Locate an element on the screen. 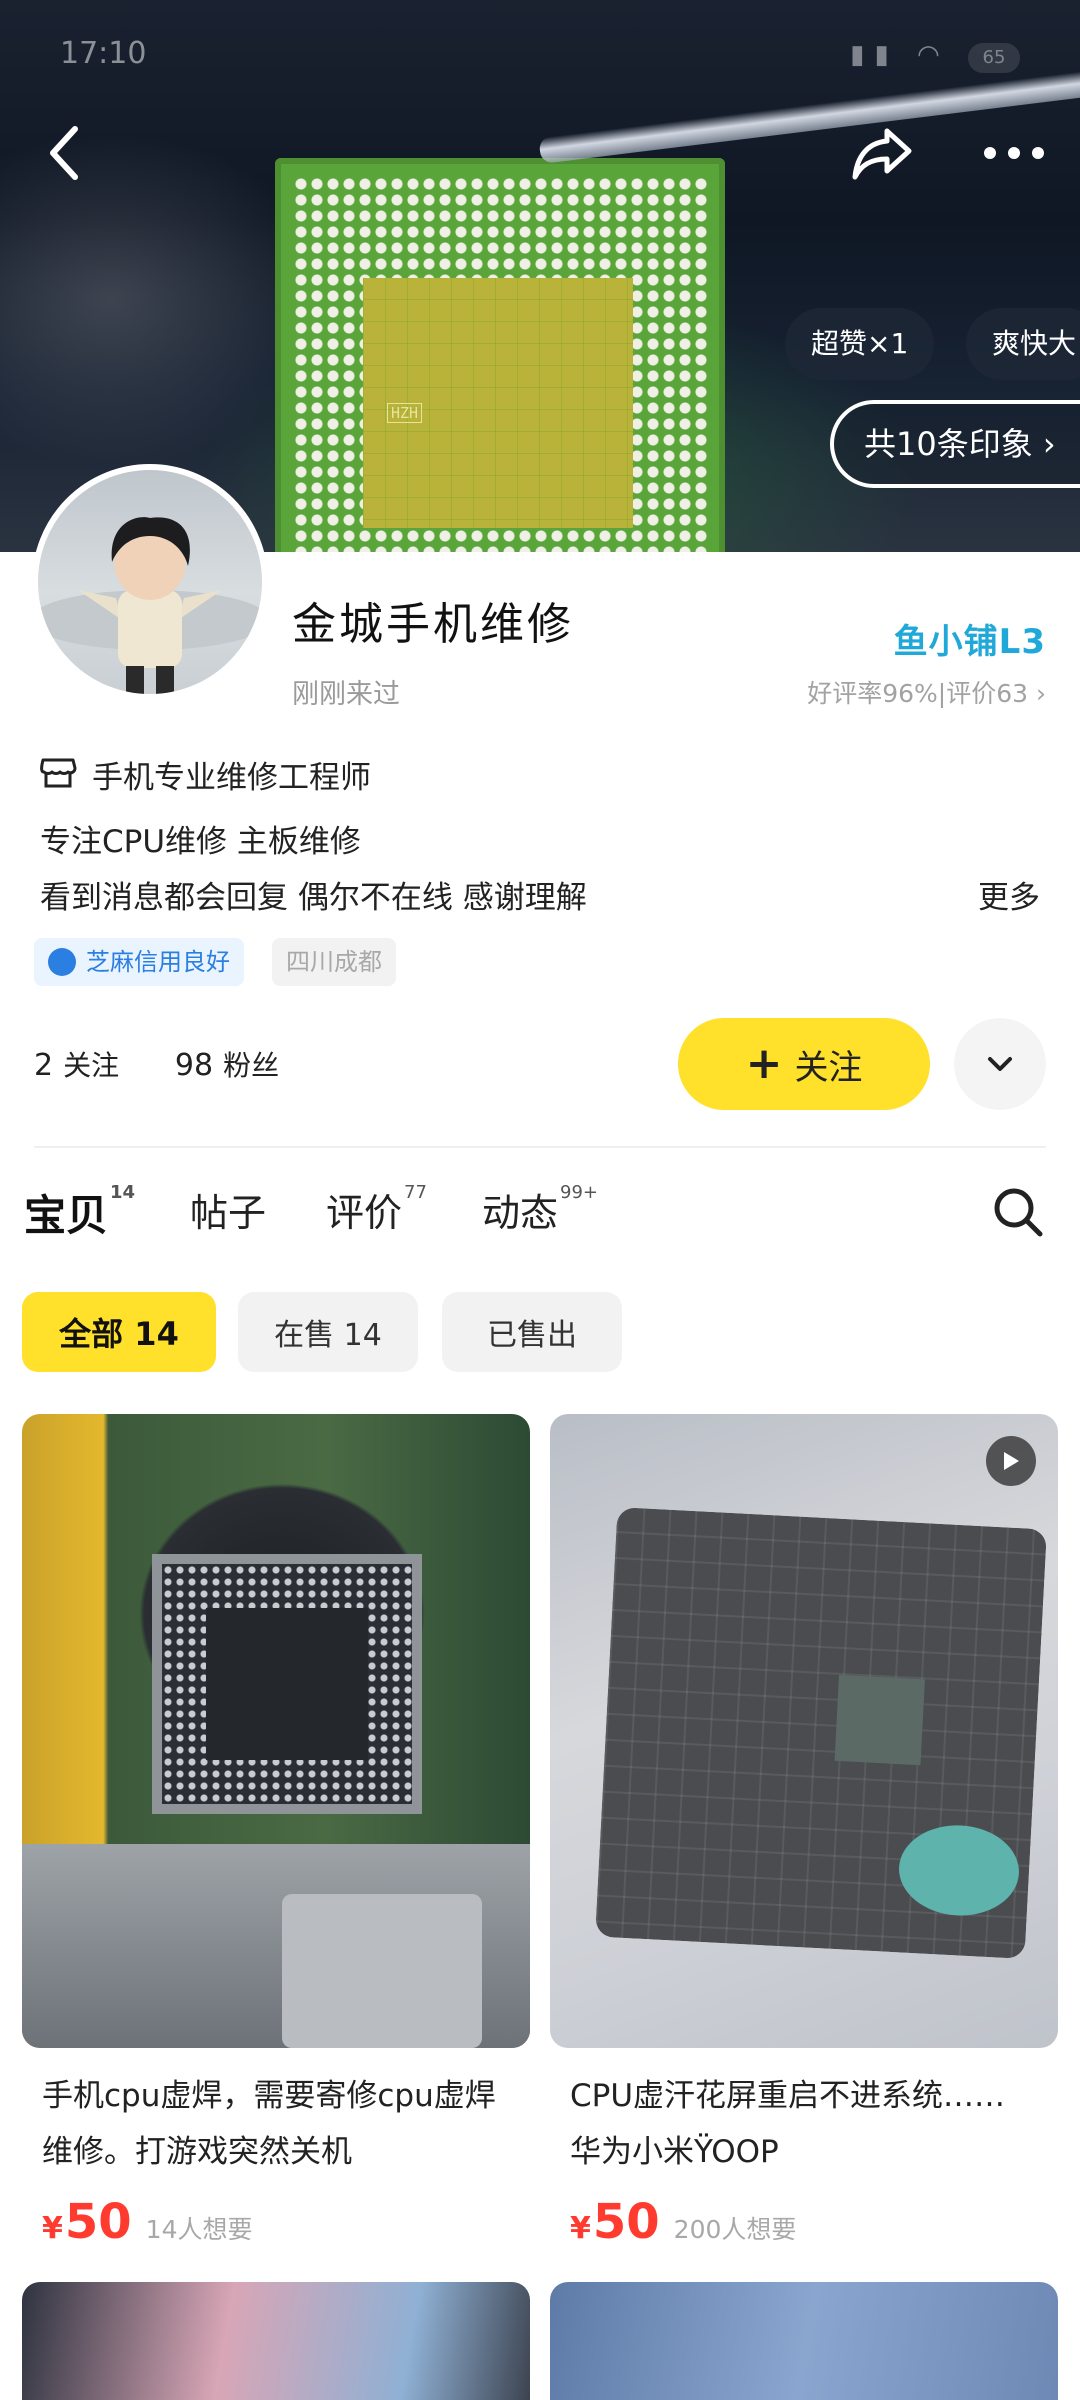  filter-on-sale: 在售 14 is located at coordinates (328, 1332).